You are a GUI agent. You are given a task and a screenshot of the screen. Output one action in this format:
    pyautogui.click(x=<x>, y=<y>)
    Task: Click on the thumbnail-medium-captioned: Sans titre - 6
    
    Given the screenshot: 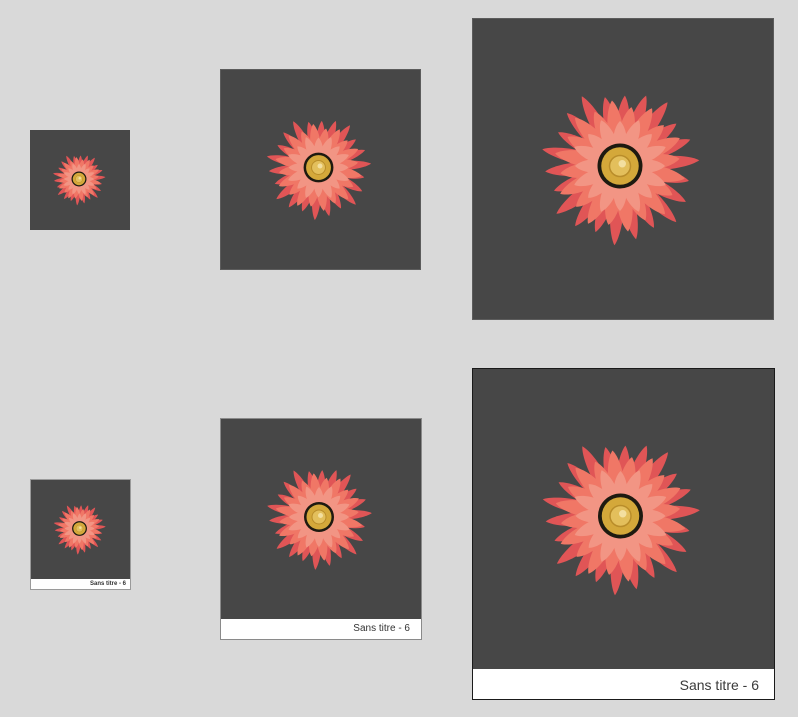 What is the action you would take?
    pyautogui.click(x=321, y=529)
    